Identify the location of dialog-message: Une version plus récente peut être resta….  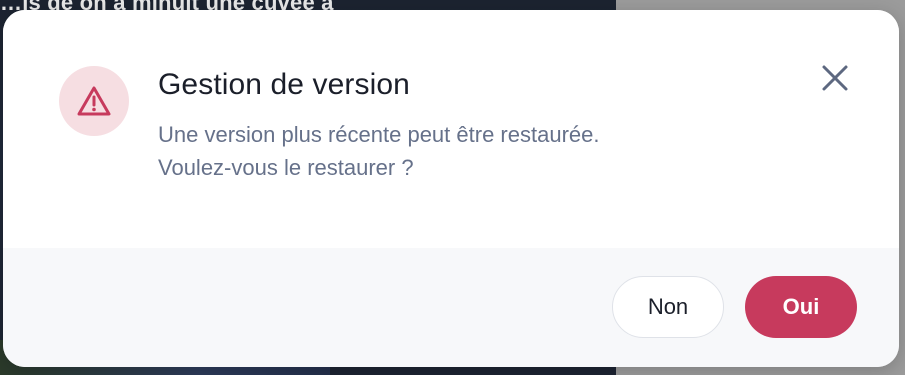
(378, 151).